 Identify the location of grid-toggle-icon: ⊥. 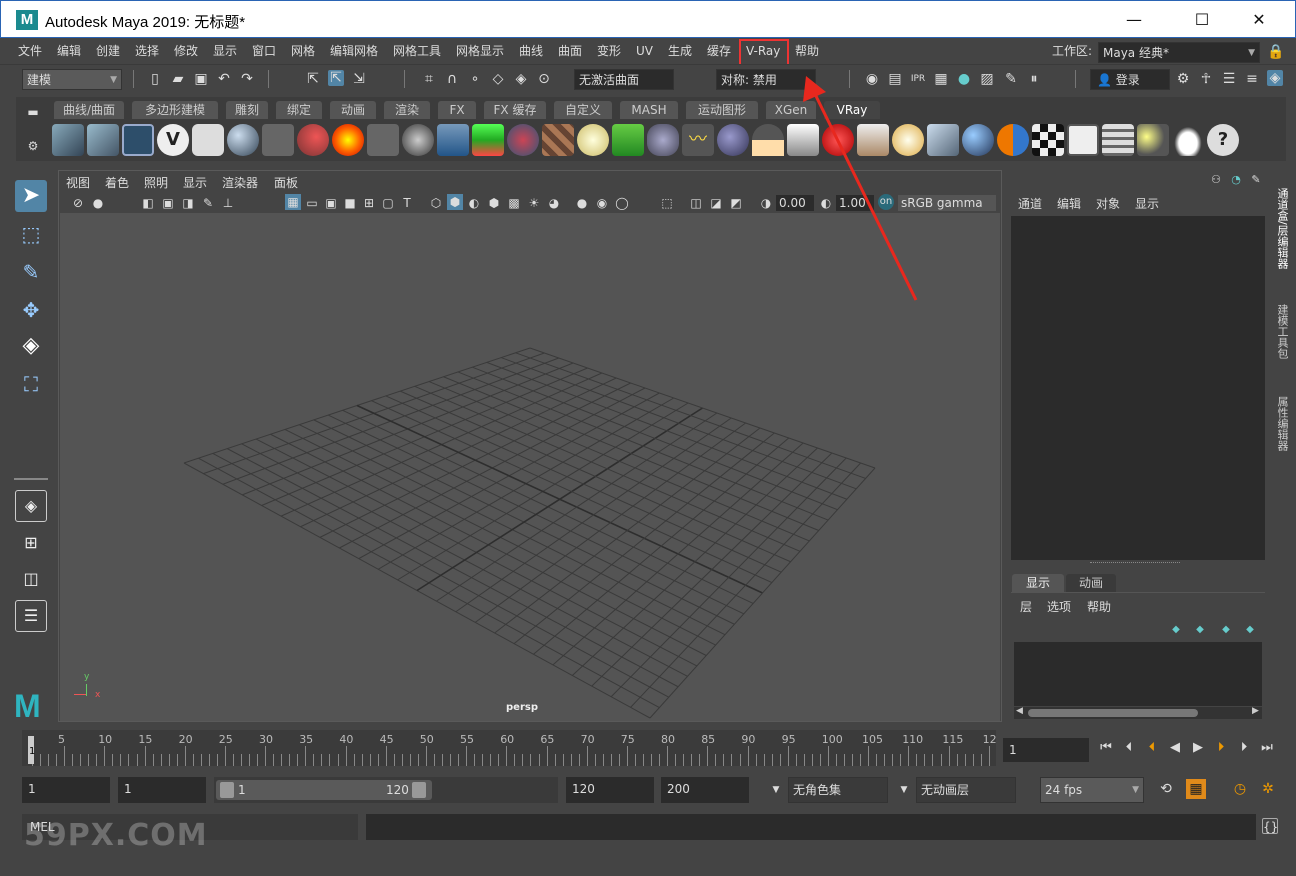
(228, 203).